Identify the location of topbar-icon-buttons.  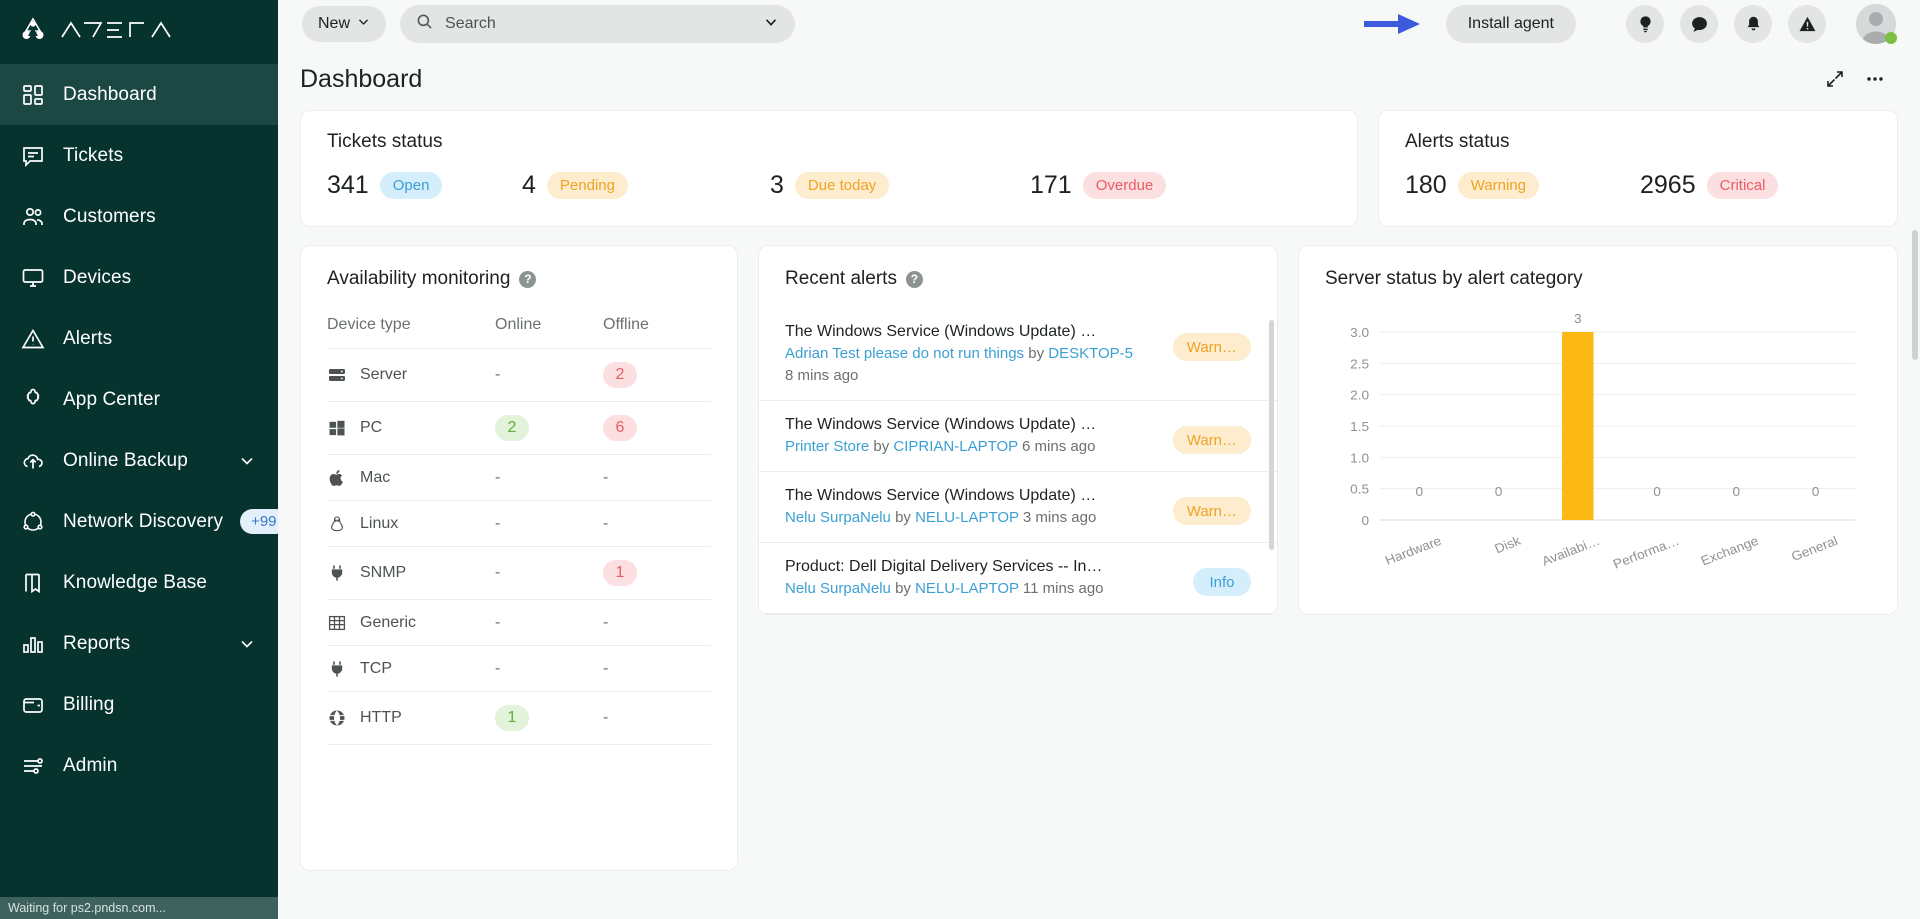
(1761, 24).